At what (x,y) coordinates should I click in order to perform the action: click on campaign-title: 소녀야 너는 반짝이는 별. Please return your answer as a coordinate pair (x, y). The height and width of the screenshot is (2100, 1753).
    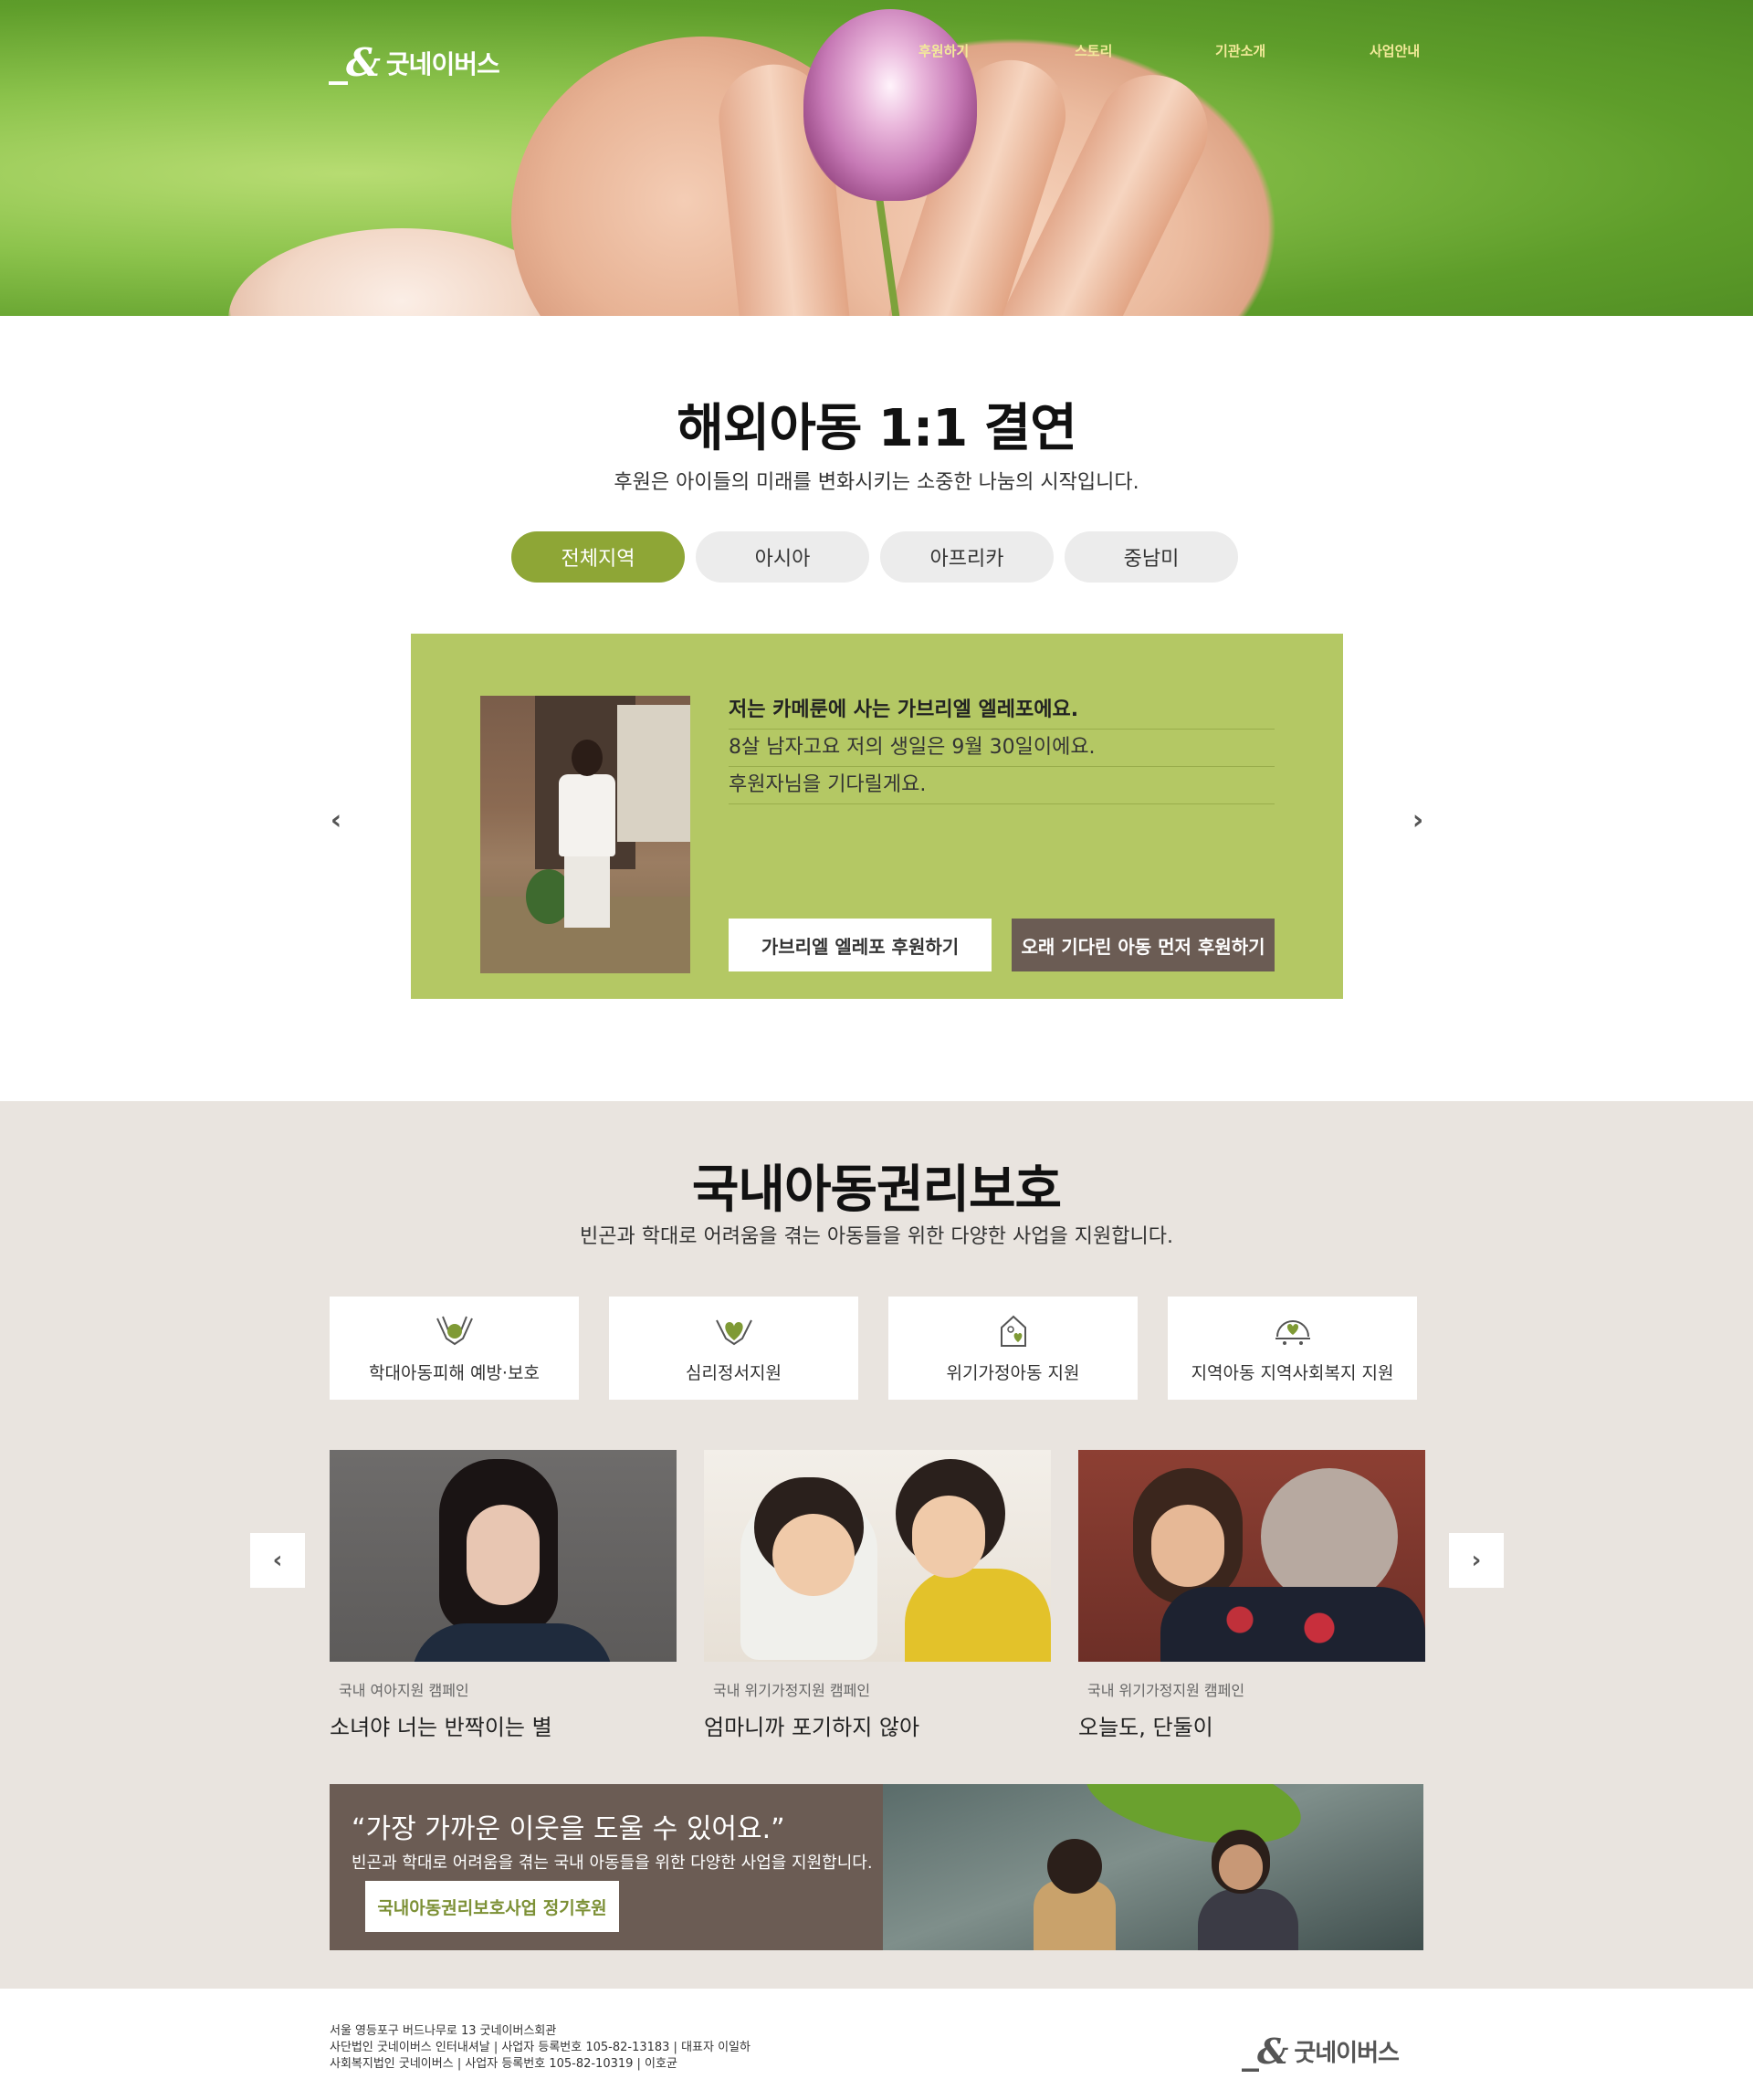
    Looking at the image, I should click on (441, 1727).